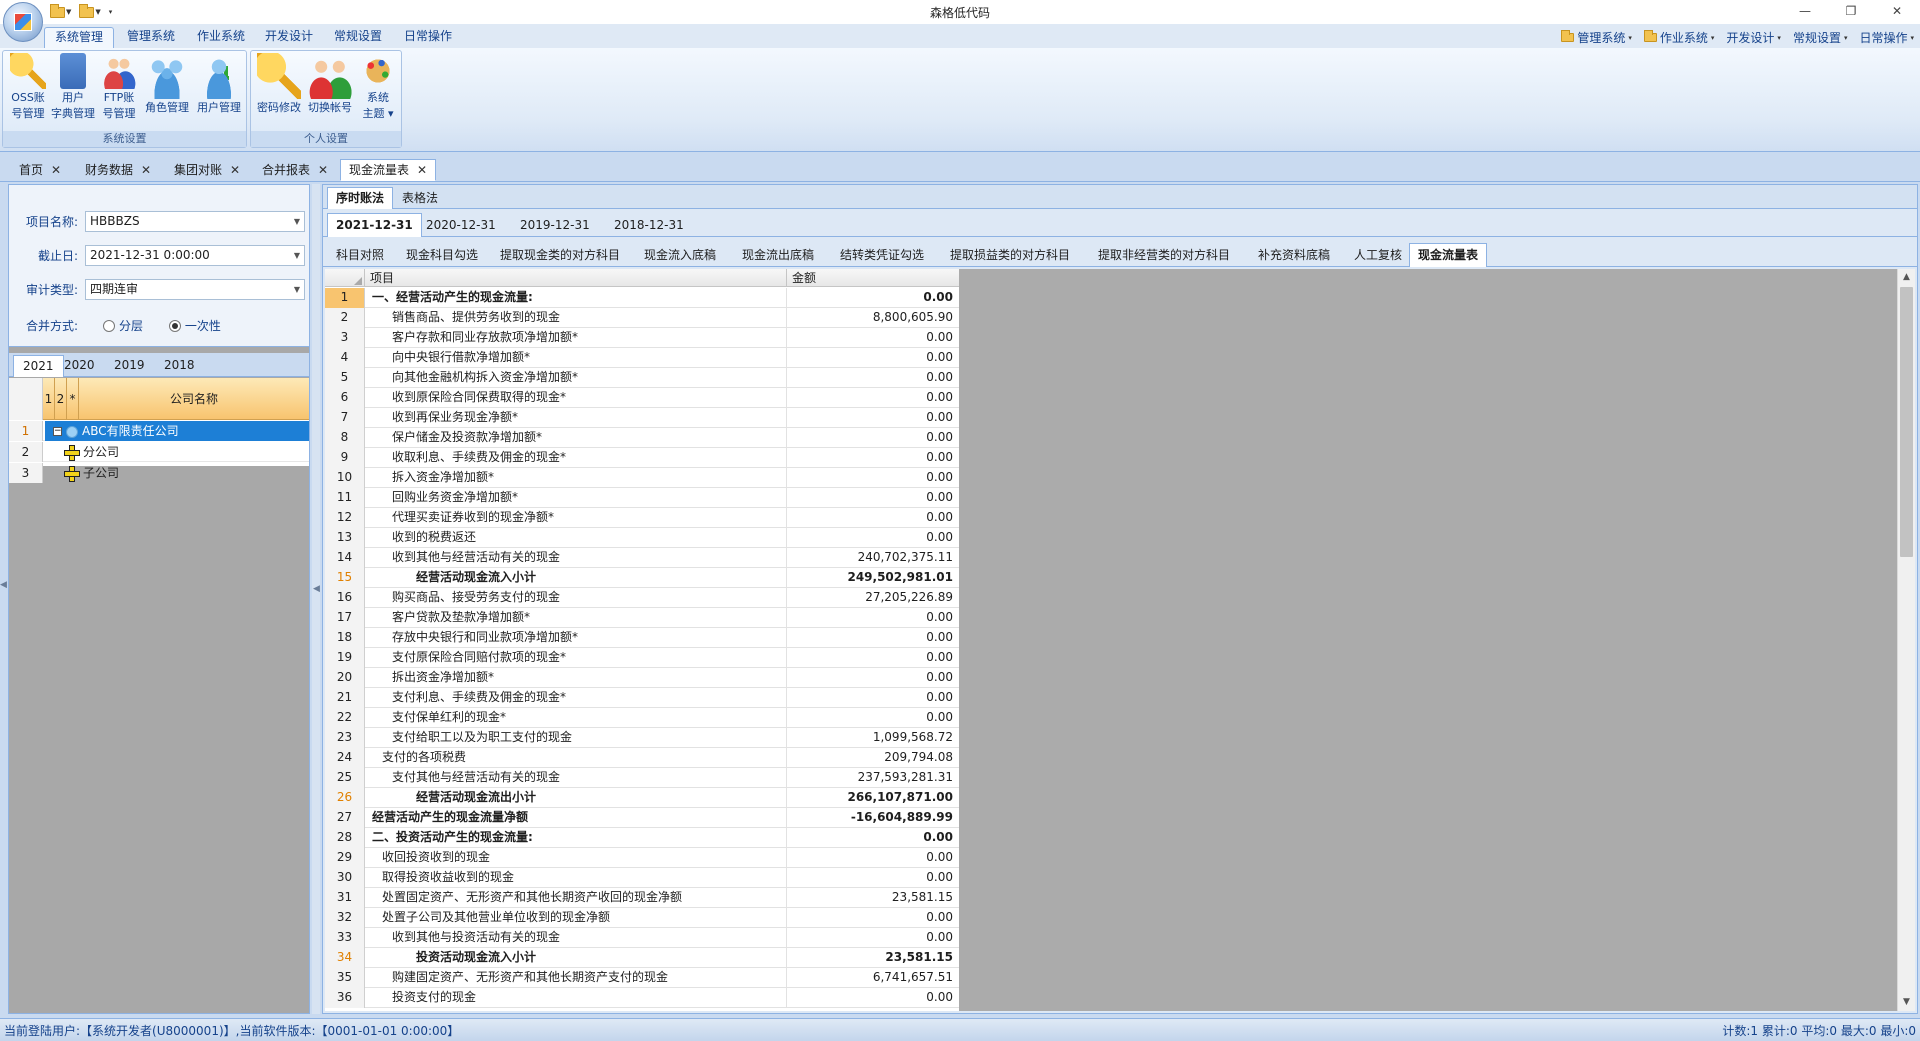 This screenshot has height=1041, width=1920. I want to click on table-row: 17 客户贷款及垫款净增加额* 0.00, so click(642, 618).